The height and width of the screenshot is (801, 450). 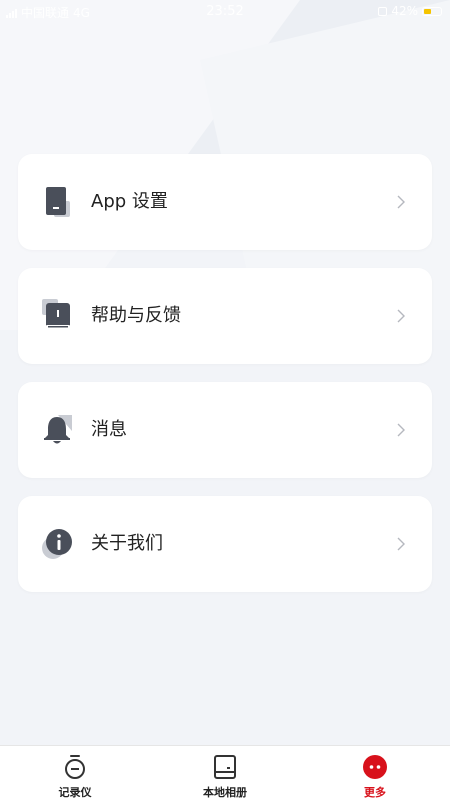 I want to click on tab-dashcam: 记录仪, so click(x=75, y=773).